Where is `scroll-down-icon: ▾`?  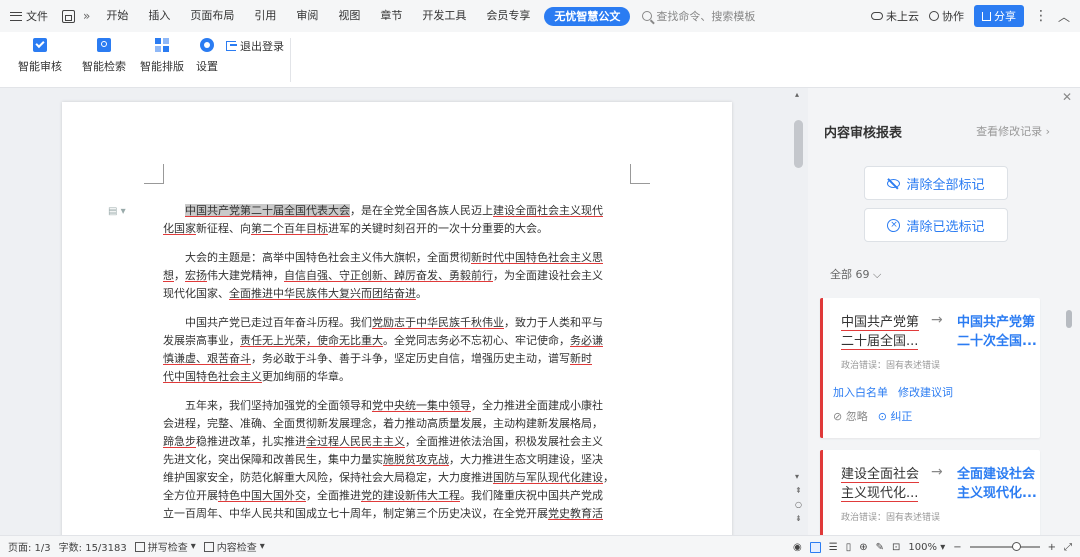 scroll-down-icon: ▾ is located at coordinates (797, 476).